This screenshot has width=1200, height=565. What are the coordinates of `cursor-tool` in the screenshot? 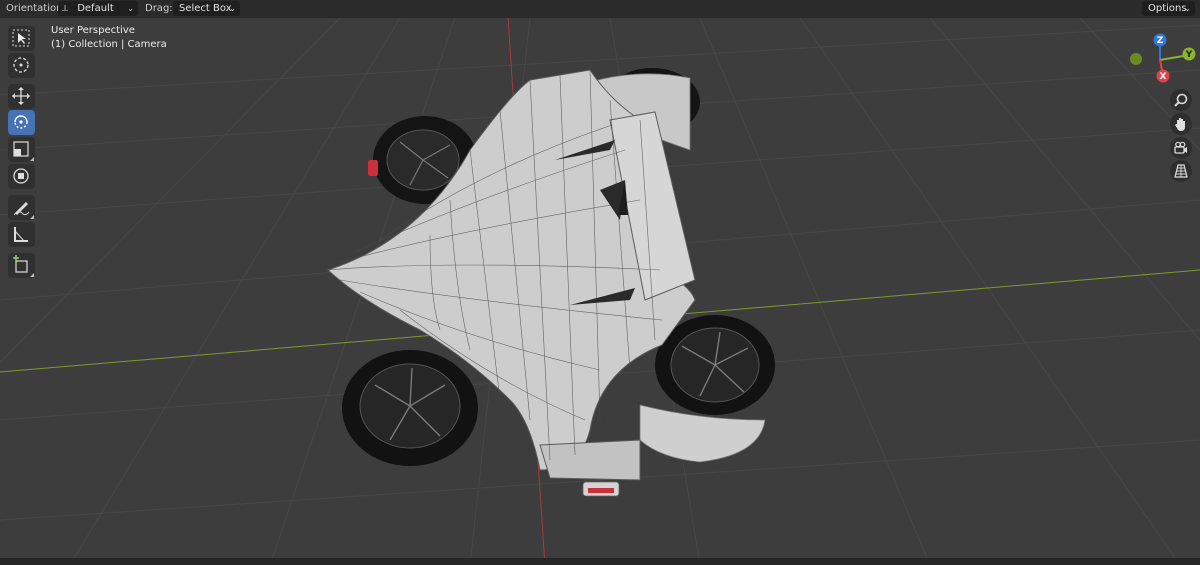 It's located at (21, 65).